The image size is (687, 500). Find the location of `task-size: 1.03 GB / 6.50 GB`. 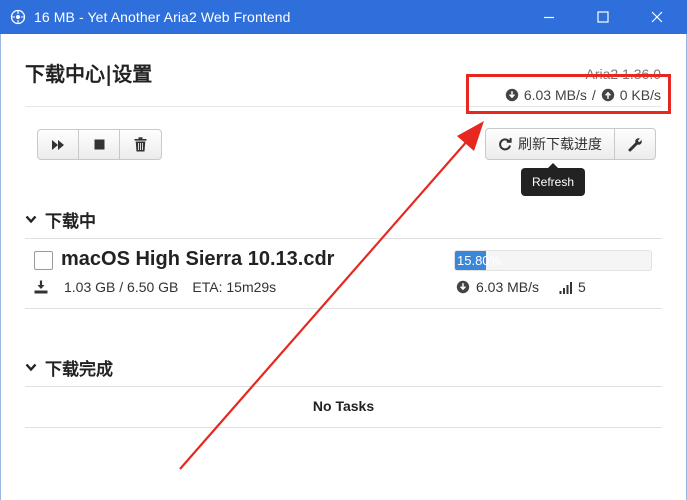

task-size: 1.03 GB / 6.50 GB is located at coordinates (121, 287).